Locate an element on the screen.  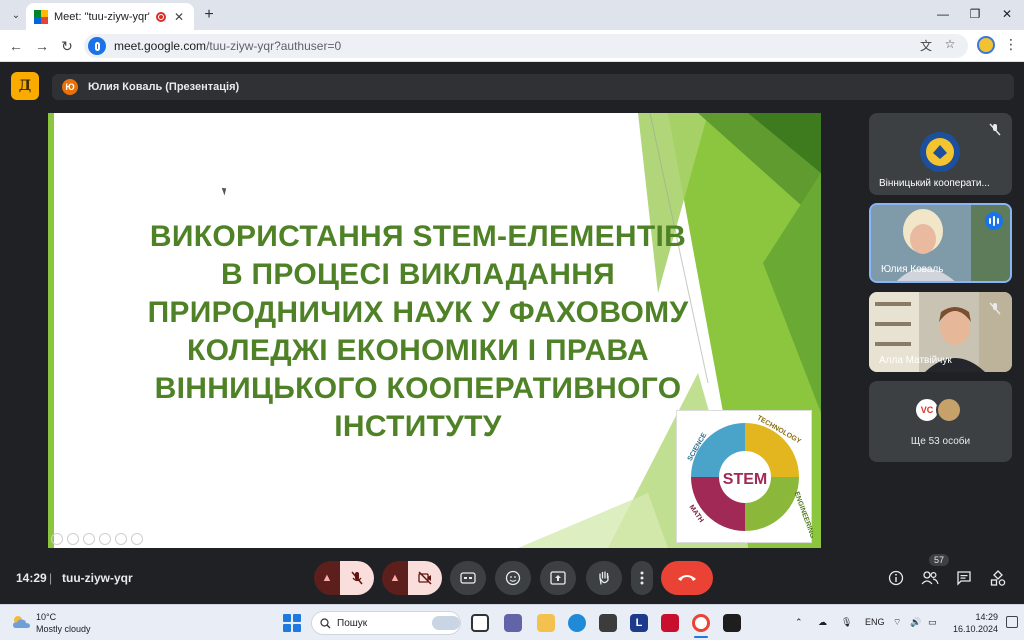
camera-toggle-button is located at coordinates (425, 578).